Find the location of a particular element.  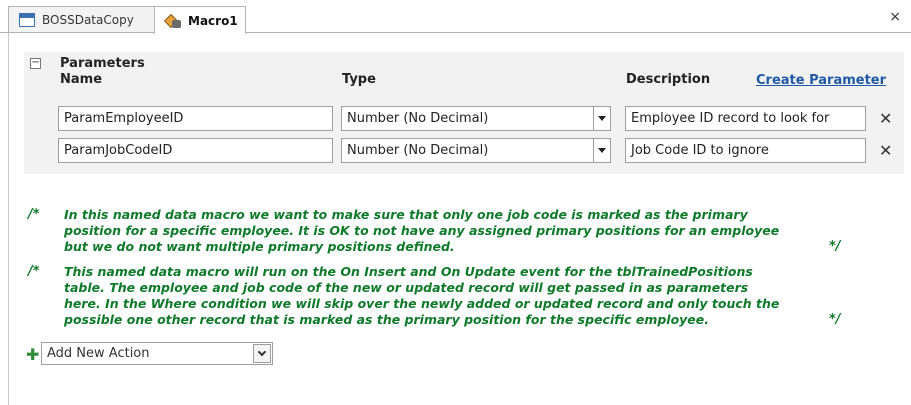

macro-icon is located at coordinates (172, 20).